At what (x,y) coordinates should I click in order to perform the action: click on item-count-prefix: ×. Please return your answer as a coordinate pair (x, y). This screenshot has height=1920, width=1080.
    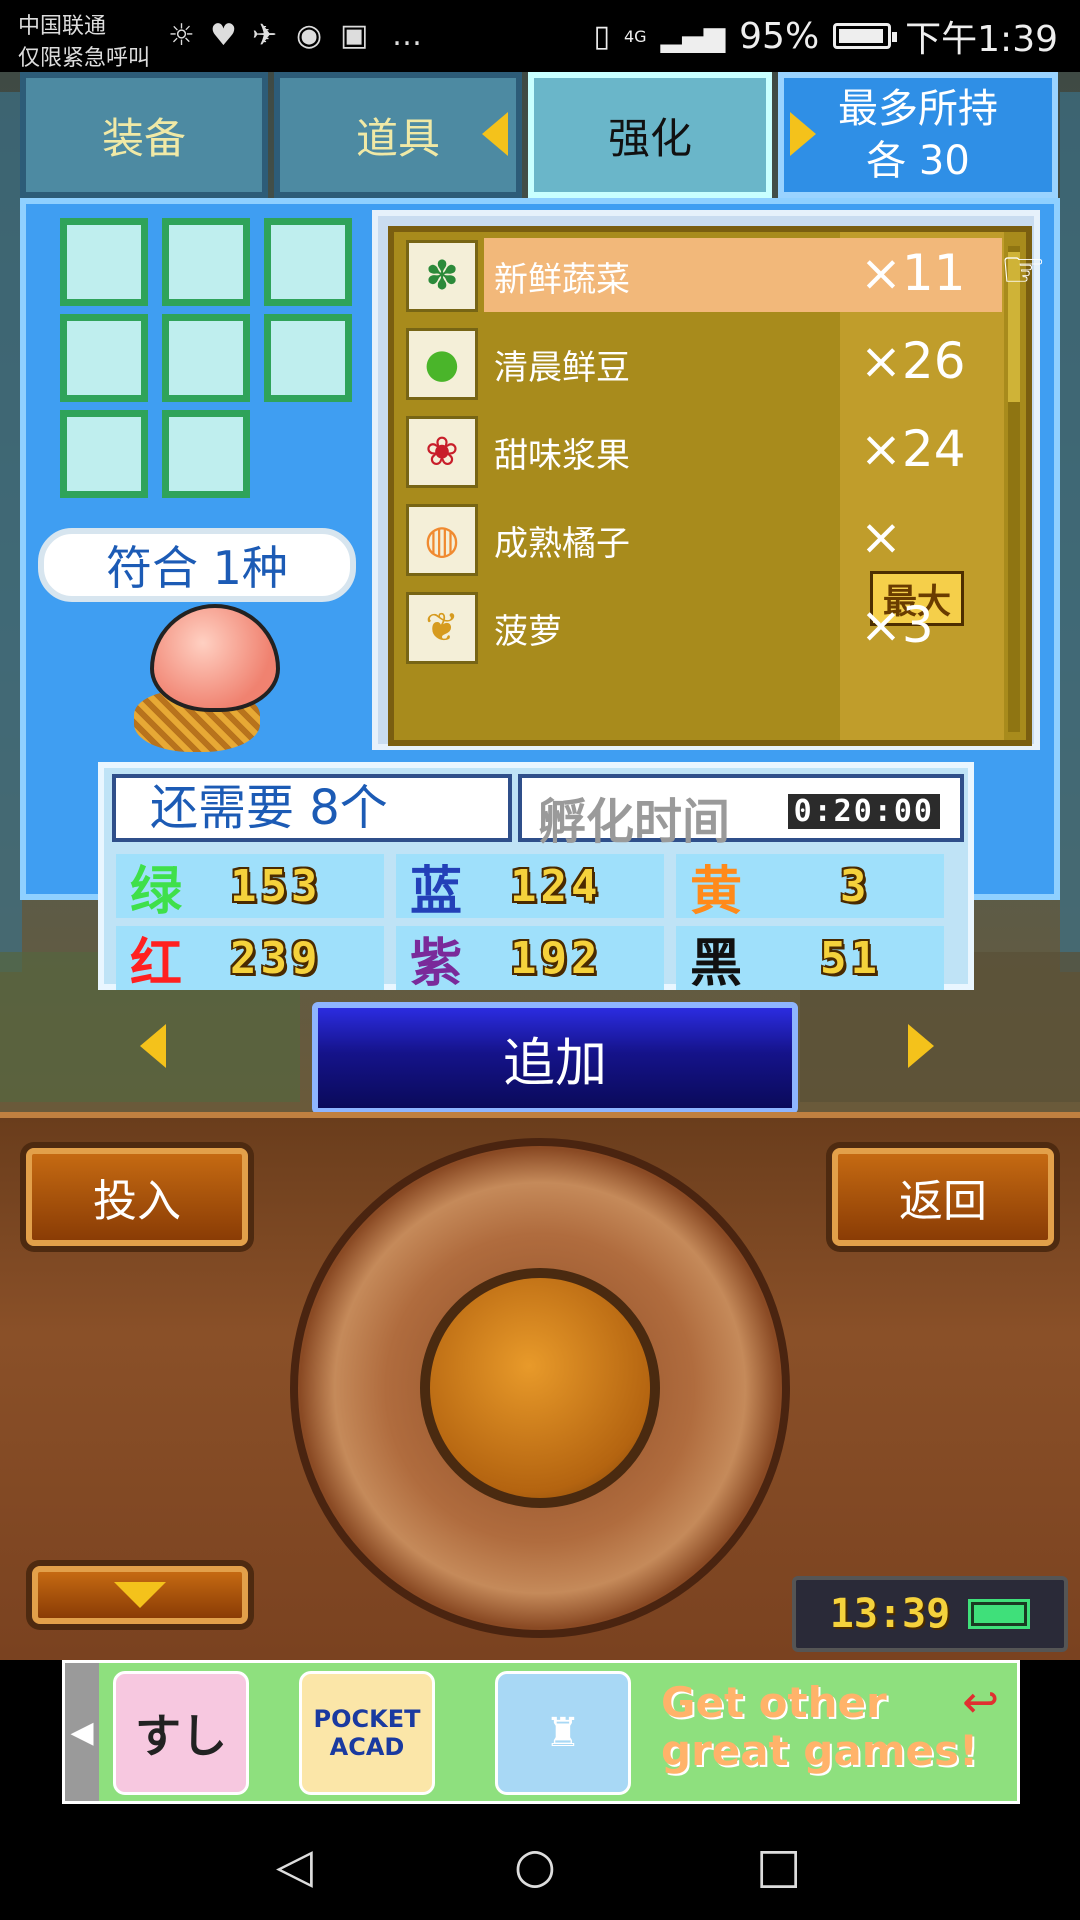
    Looking at the image, I should click on (881, 537).